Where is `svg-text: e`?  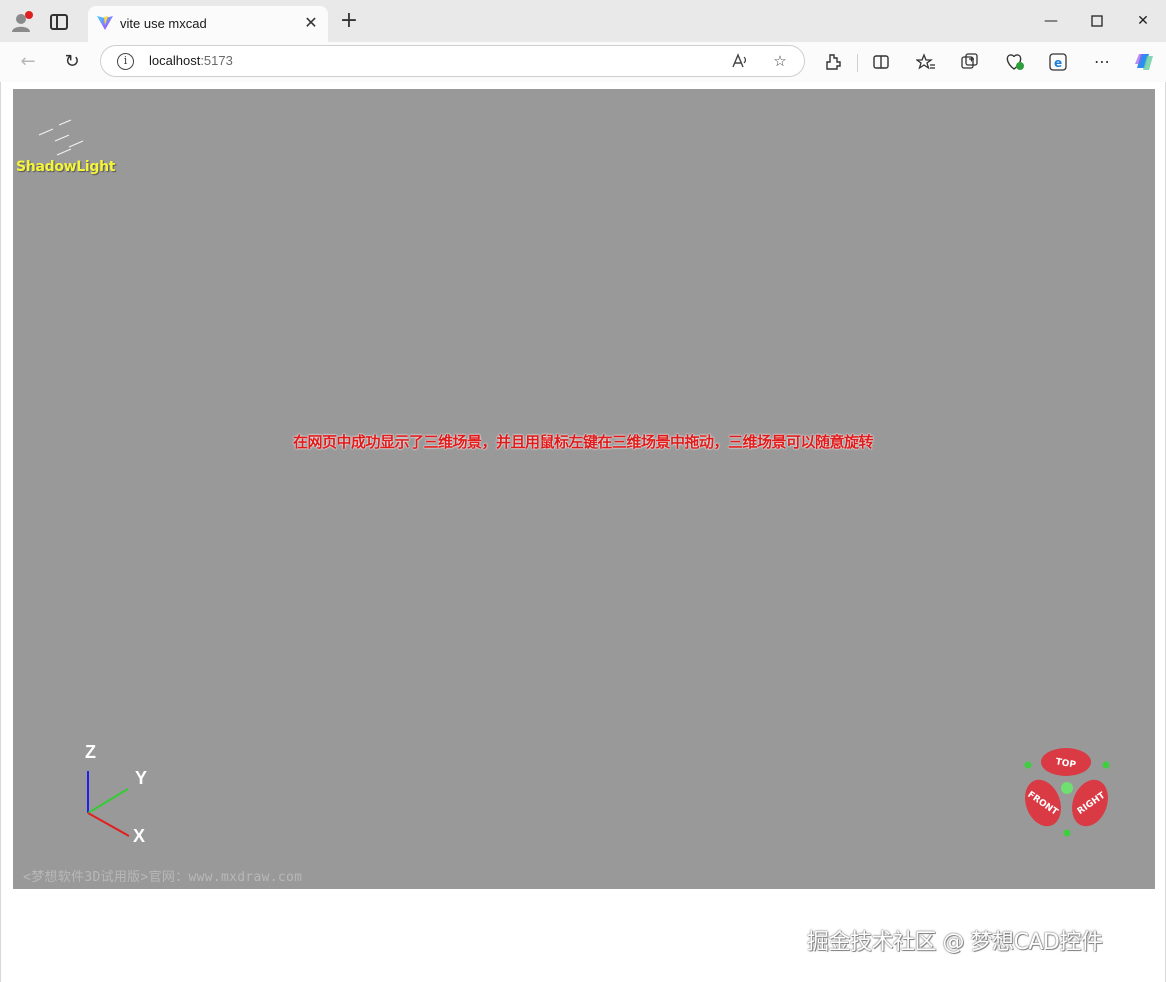
svg-text: e is located at coordinates (1058, 63).